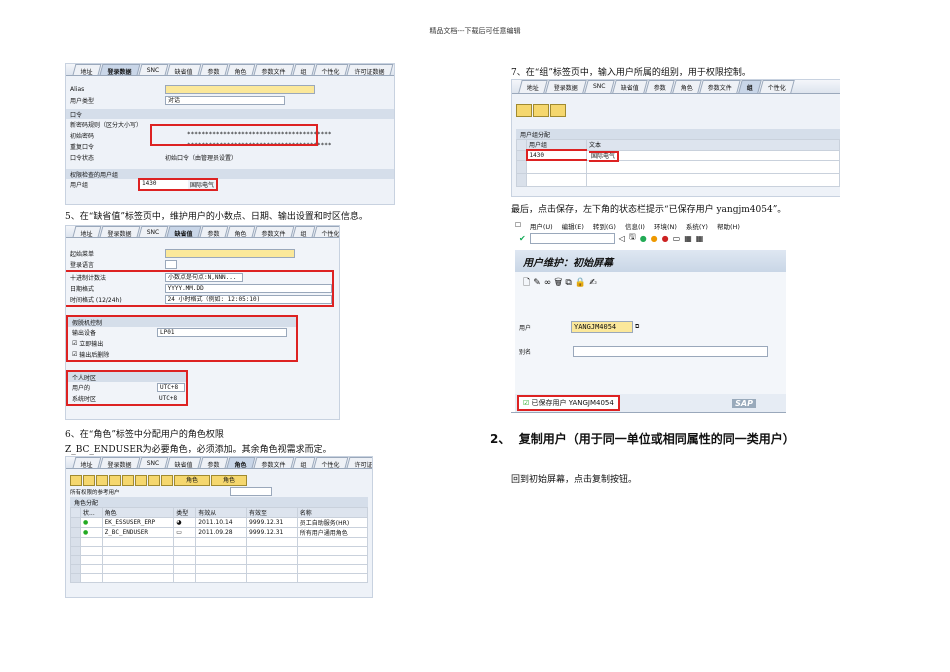 This screenshot has width=950, height=672. Describe the element at coordinates (678, 155) in the screenshot. I see `table-row: 1430 国际电气` at that location.